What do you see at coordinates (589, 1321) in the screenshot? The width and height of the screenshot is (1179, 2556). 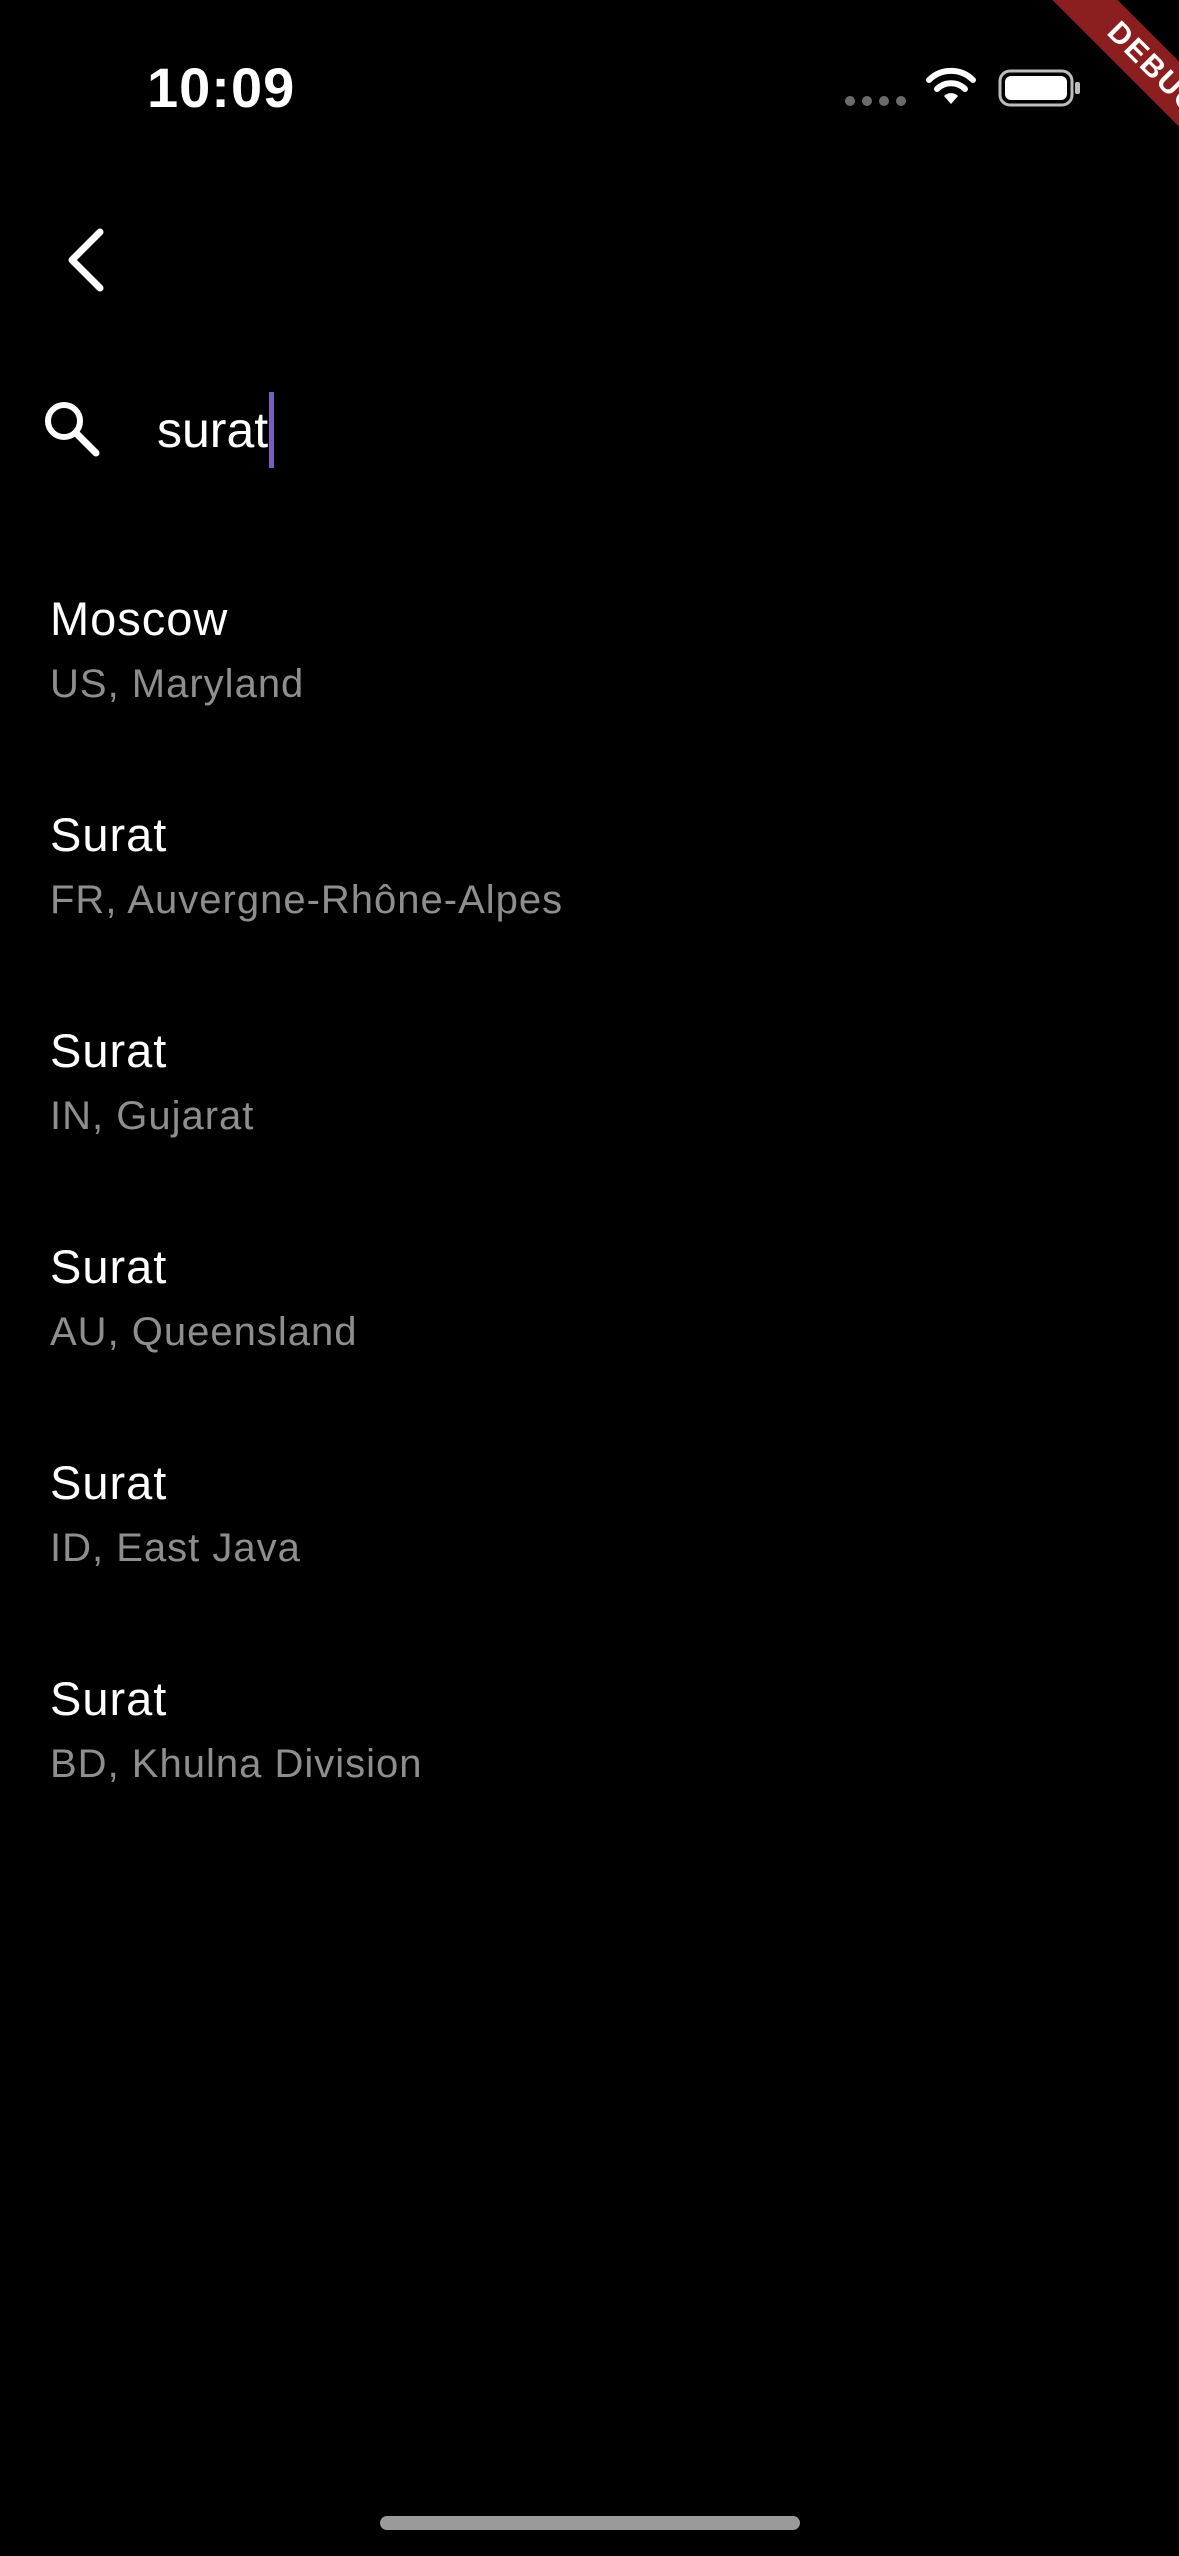 I see `result-item: Surat AU, Queensland` at bounding box center [589, 1321].